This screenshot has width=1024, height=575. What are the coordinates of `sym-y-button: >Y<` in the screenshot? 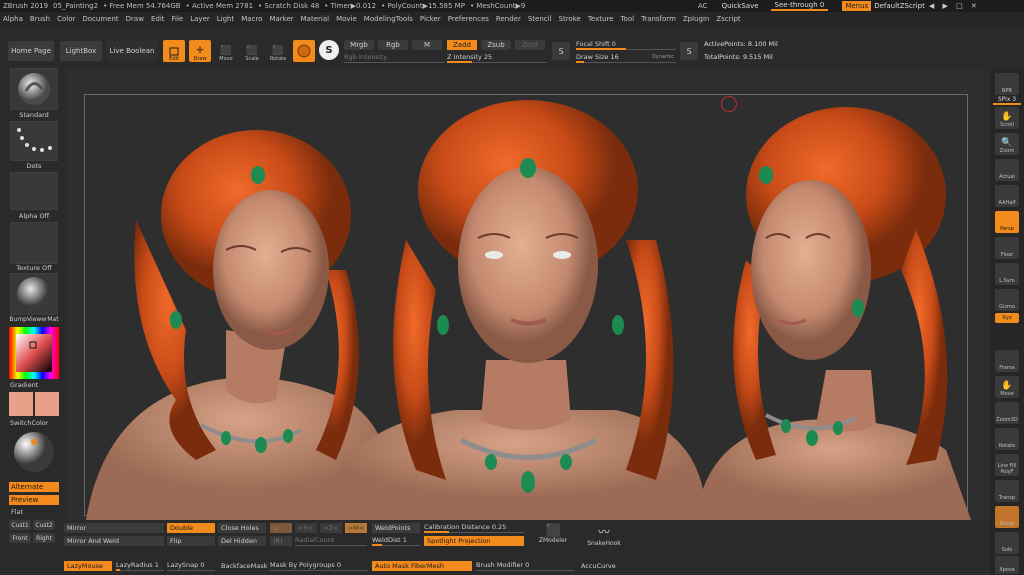 It's located at (306, 528).